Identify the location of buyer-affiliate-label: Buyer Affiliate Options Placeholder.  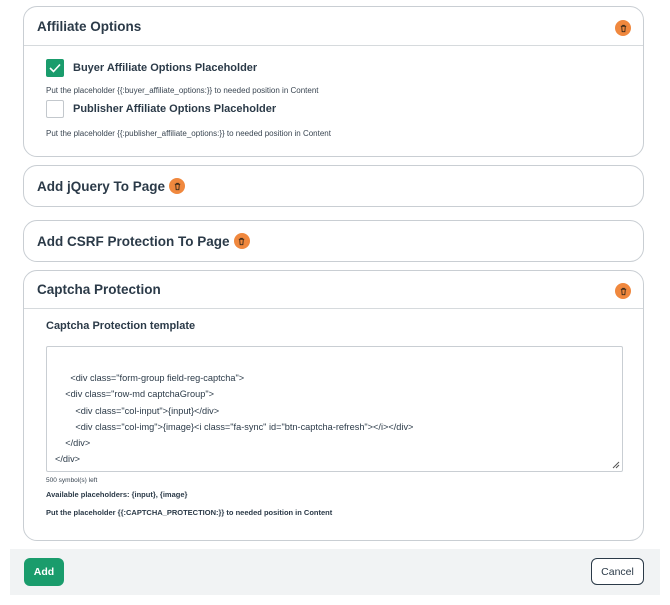
(165, 68).